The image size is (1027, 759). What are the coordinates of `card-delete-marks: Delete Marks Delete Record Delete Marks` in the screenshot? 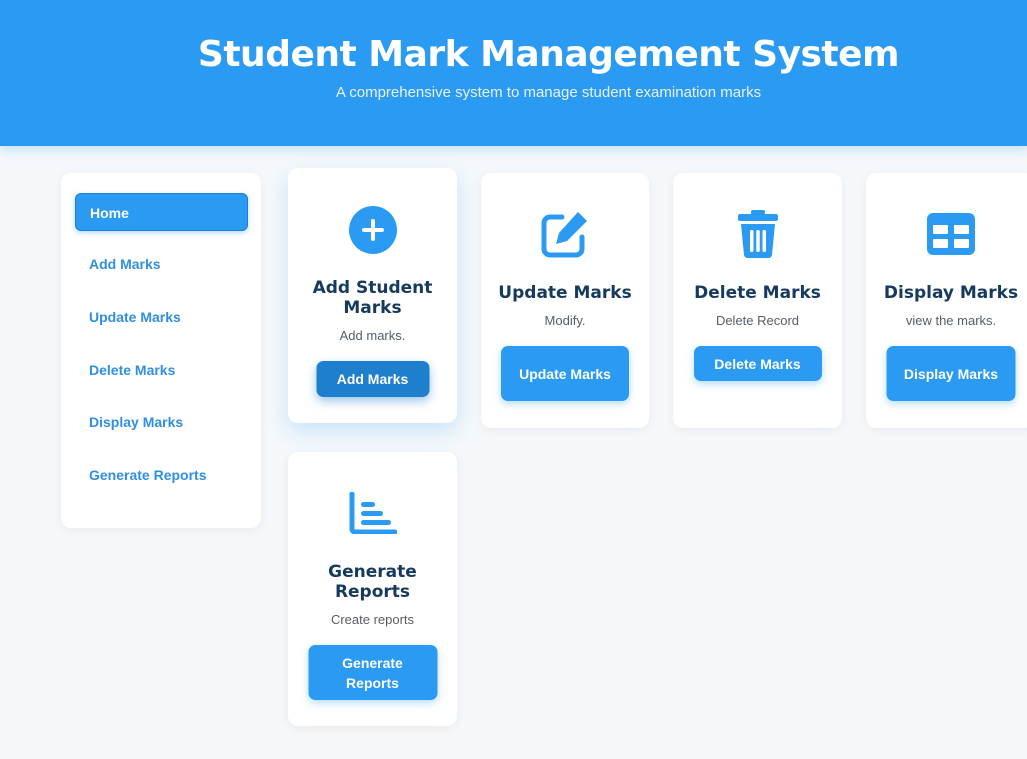 It's located at (757, 300).